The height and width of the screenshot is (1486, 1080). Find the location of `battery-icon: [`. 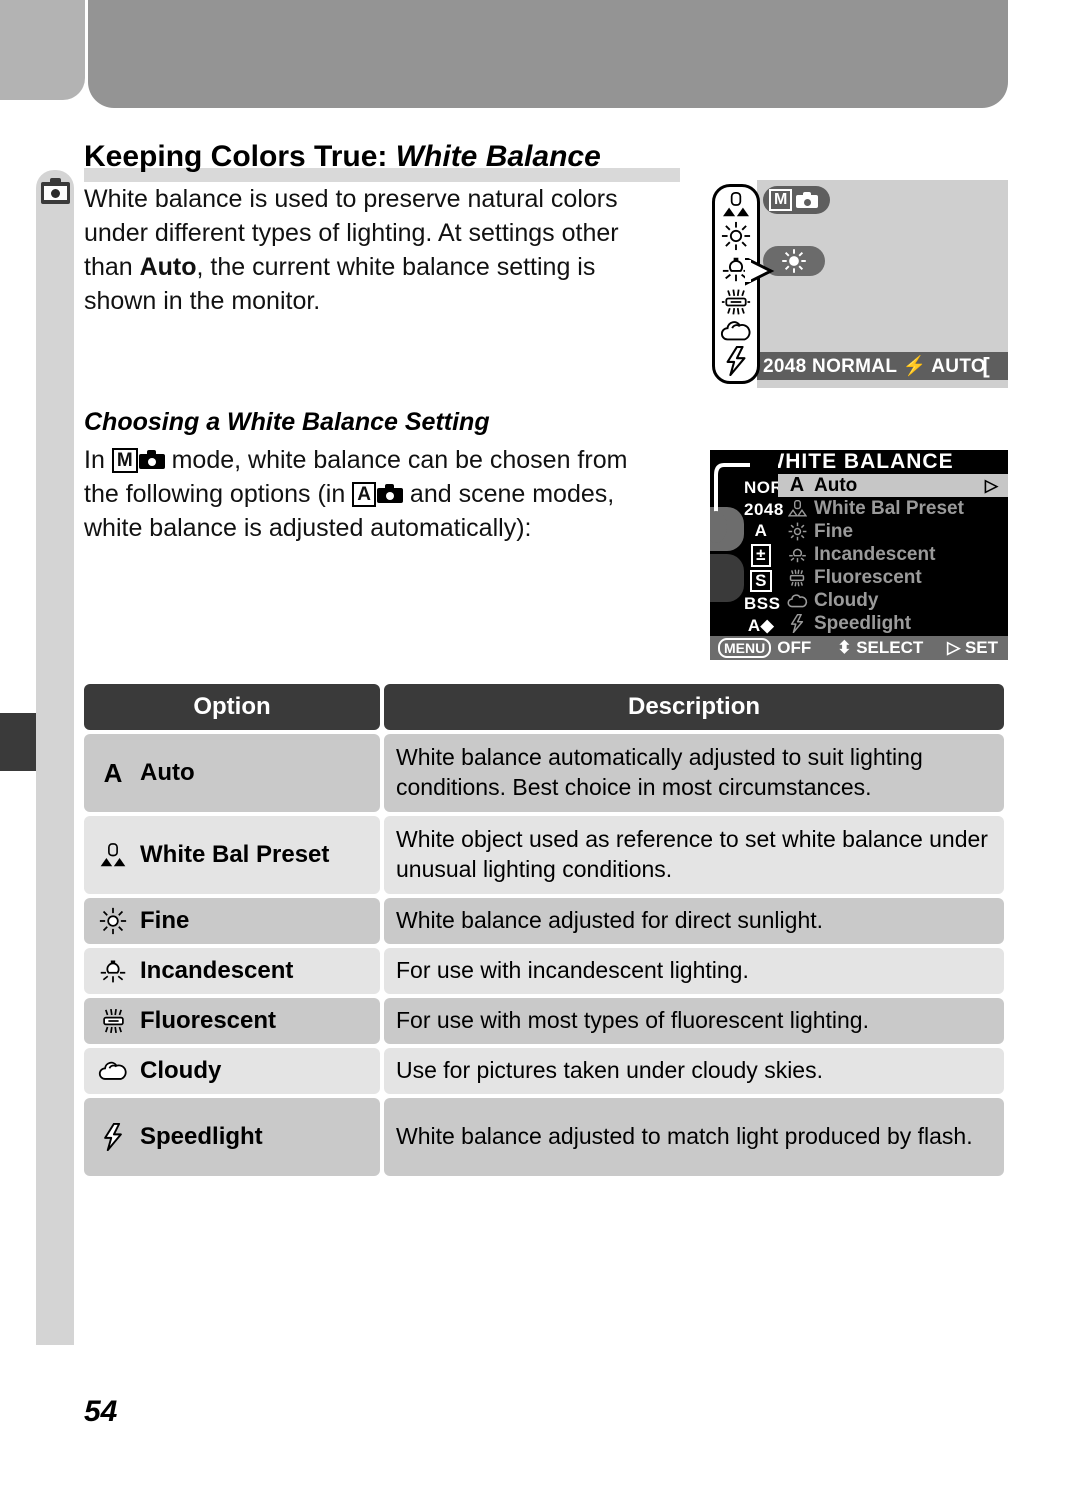

battery-icon: [ is located at coordinates (986, 365).